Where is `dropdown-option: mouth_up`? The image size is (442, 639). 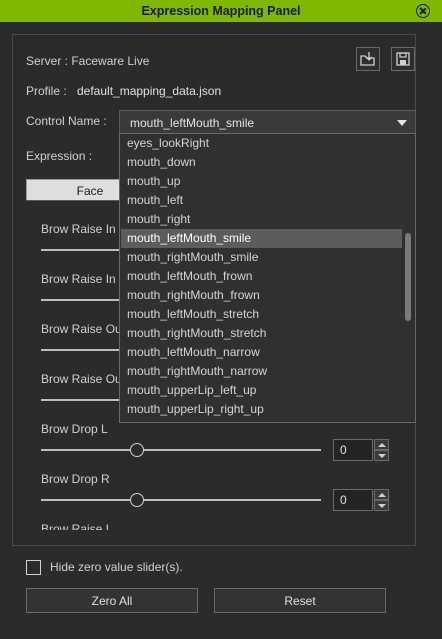
dropdown-option: mouth_up is located at coordinates (261, 181).